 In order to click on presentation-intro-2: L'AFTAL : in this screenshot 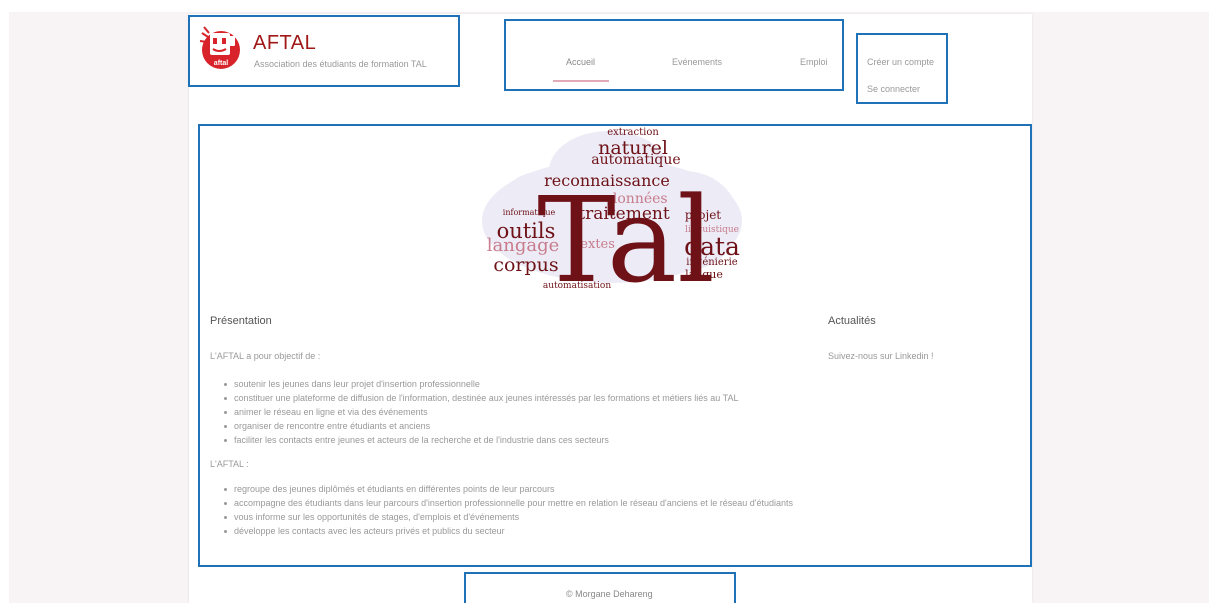, I will do `click(229, 464)`.